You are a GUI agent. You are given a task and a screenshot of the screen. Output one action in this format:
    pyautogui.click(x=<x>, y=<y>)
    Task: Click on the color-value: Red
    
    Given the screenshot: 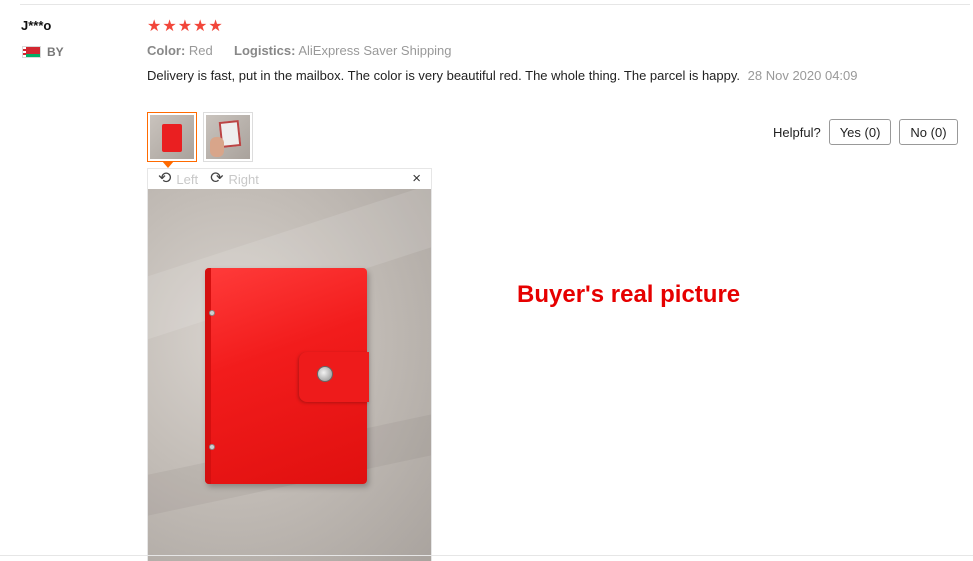 What is the action you would take?
    pyautogui.click(x=200, y=50)
    